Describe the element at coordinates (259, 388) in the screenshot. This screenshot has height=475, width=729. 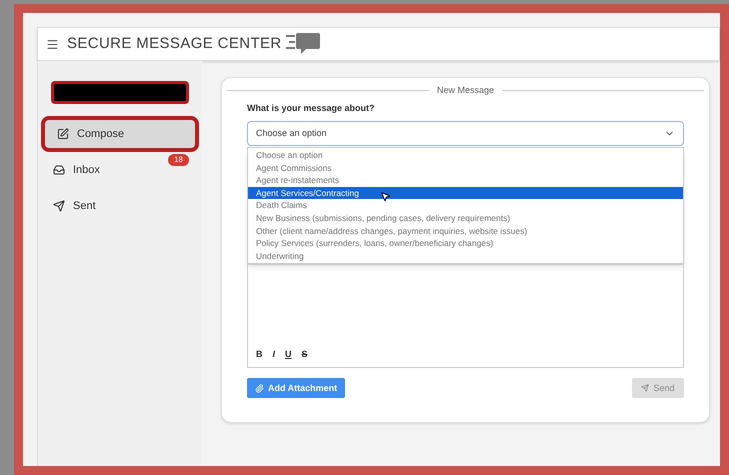
I see `paperclip-icon` at that location.